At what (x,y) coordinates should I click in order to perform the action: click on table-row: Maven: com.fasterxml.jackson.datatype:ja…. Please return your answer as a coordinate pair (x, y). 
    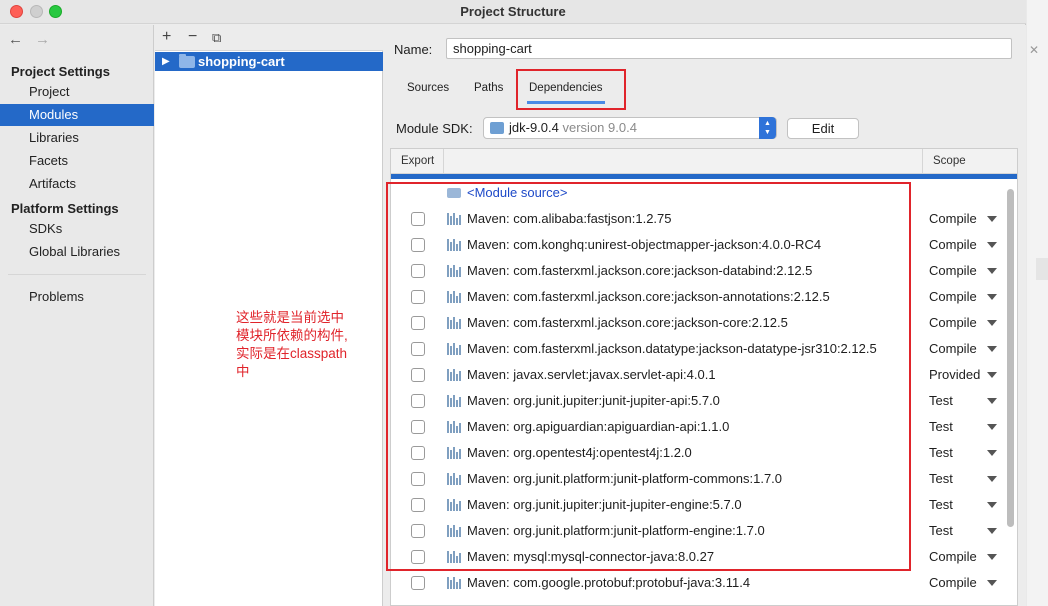
    Looking at the image, I should click on (704, 349).